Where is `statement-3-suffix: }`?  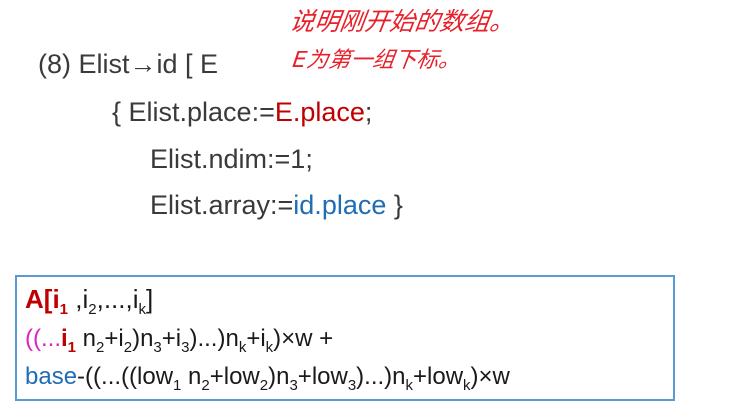 statement-3-suffix: } is located at coordinates (394, 205).